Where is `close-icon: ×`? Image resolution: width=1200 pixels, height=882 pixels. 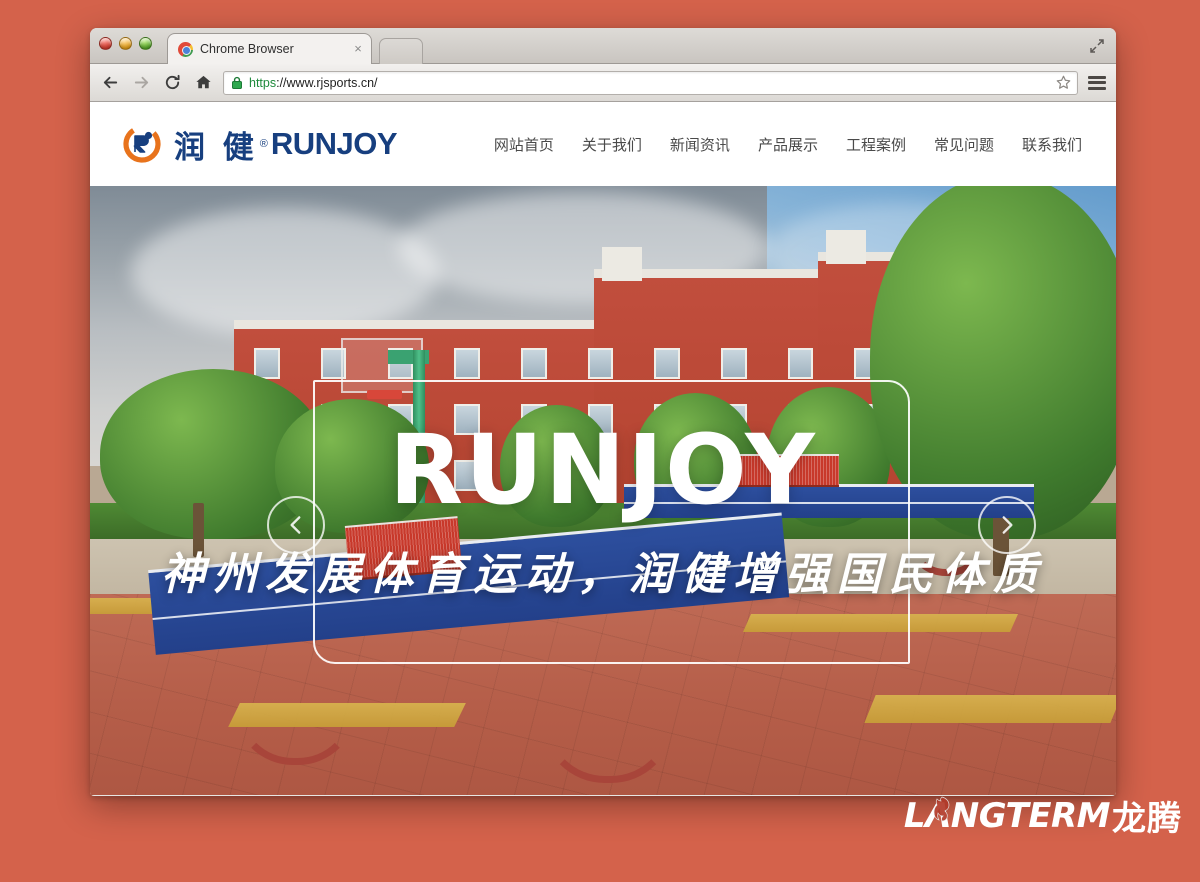 close-icon: × is located at coordinates (358, 49).